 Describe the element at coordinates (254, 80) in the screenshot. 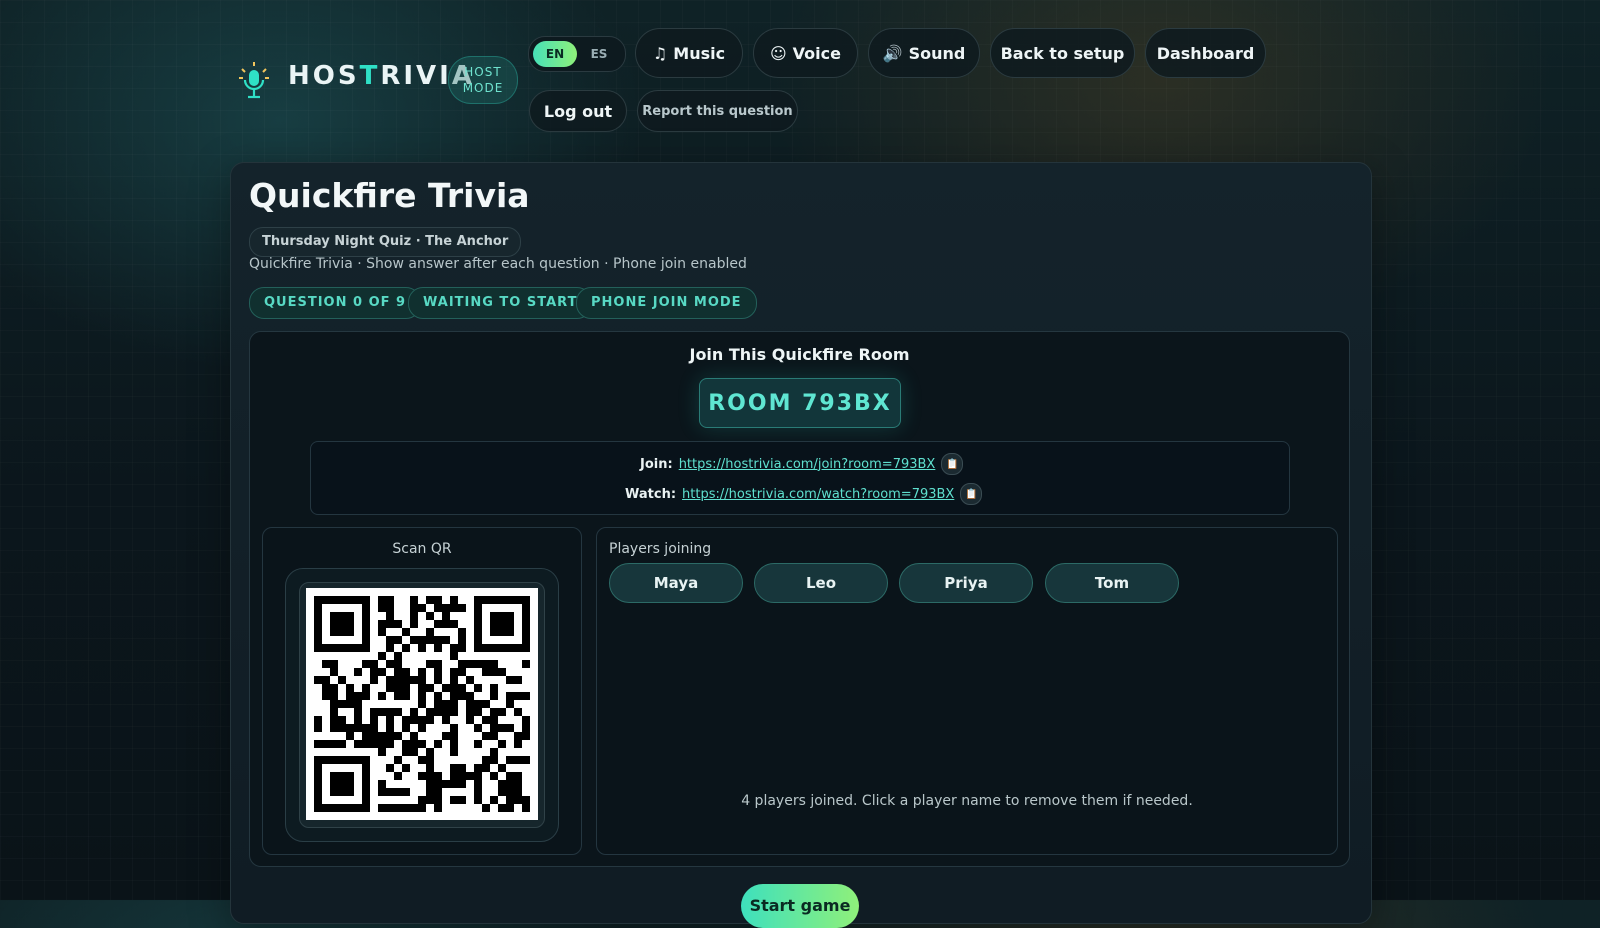

I see `microphone-icon` at that location.